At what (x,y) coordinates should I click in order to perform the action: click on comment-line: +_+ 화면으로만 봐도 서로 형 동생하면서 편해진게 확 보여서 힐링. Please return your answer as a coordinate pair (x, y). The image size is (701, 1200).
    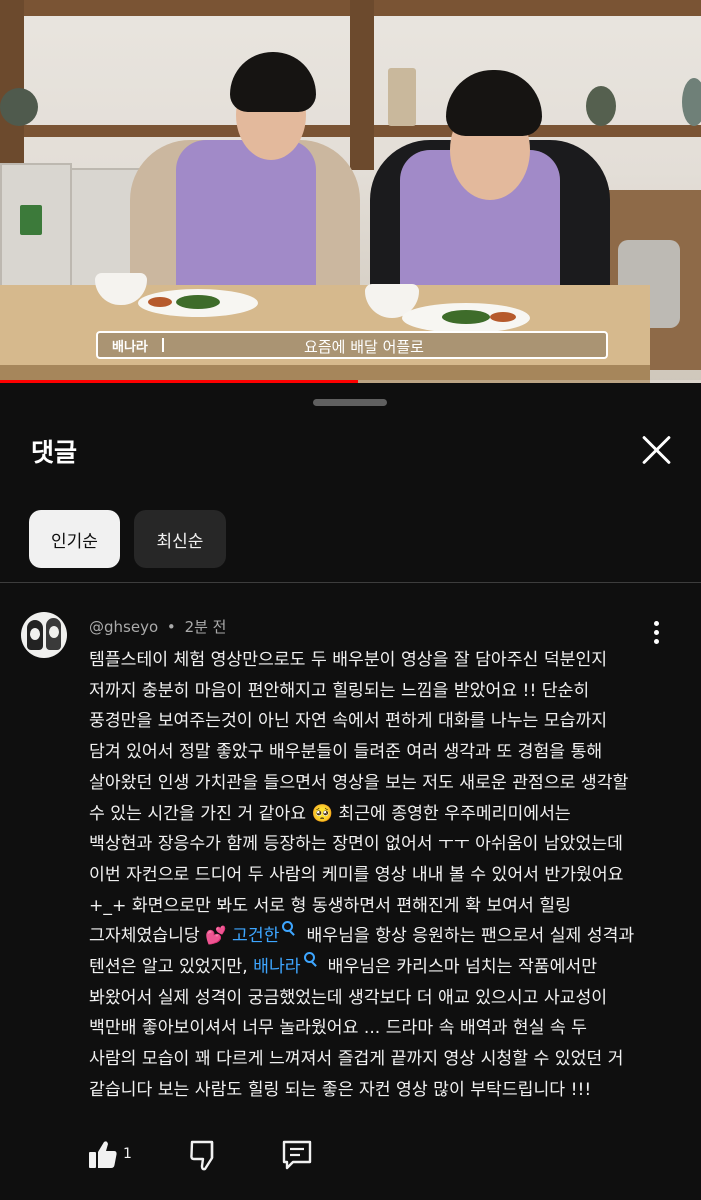
    Looking at the image, I should click on (330, 905).